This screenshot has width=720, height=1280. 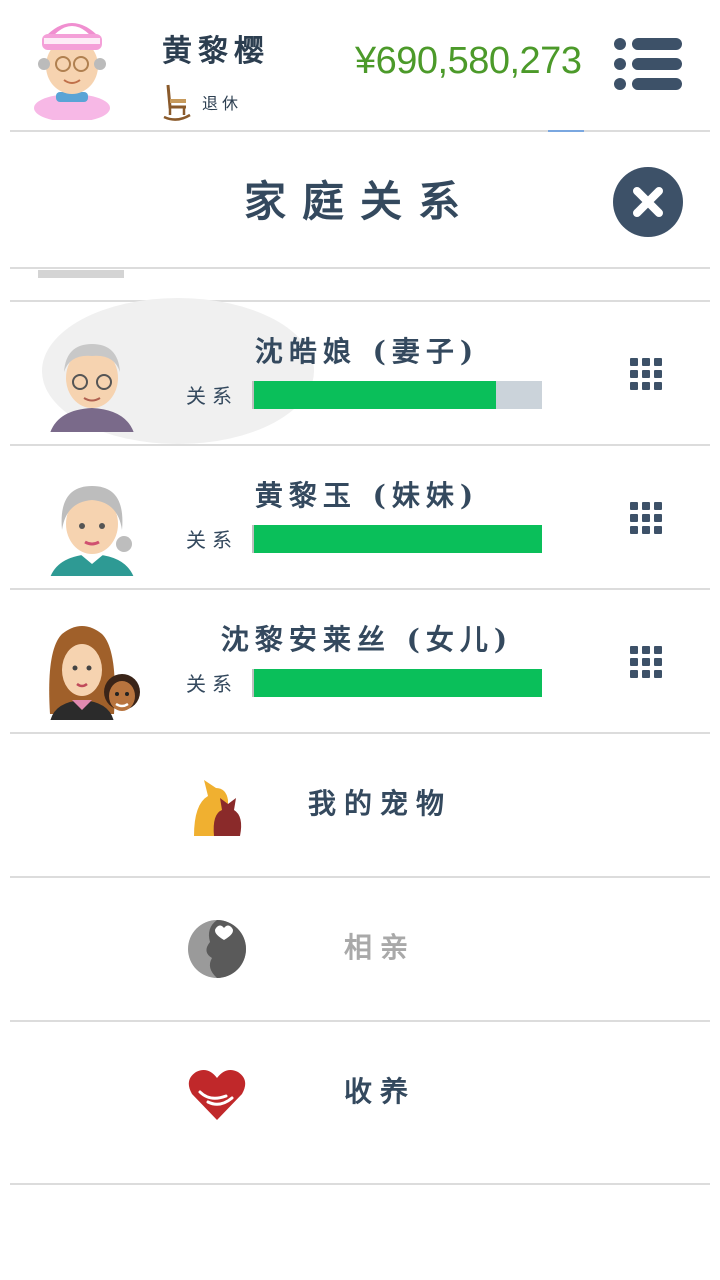 I want to click on family-member-row: 沈黎安莱丝 (女儿) 关系, so click(x=360, y=661).